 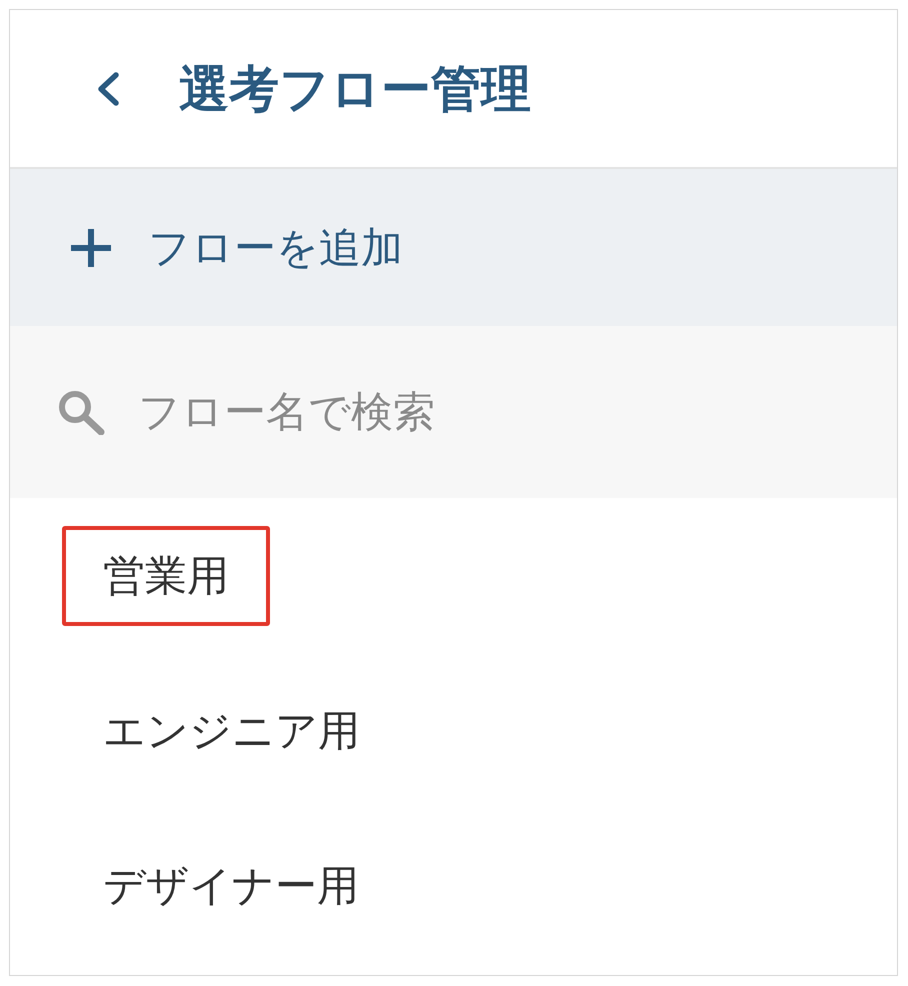 I want to click on page-title: 選考フロー管理, so click(x=355, y=89).